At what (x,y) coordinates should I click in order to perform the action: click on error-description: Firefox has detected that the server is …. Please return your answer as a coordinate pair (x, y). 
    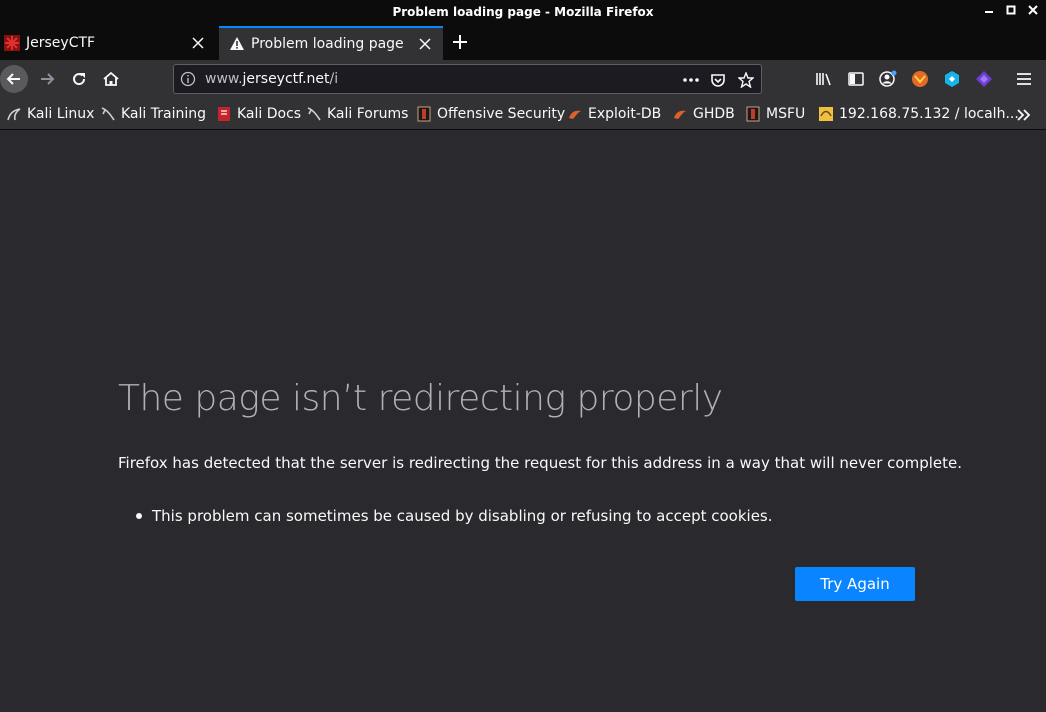
    Looking at the image, I should click on (540, 463).